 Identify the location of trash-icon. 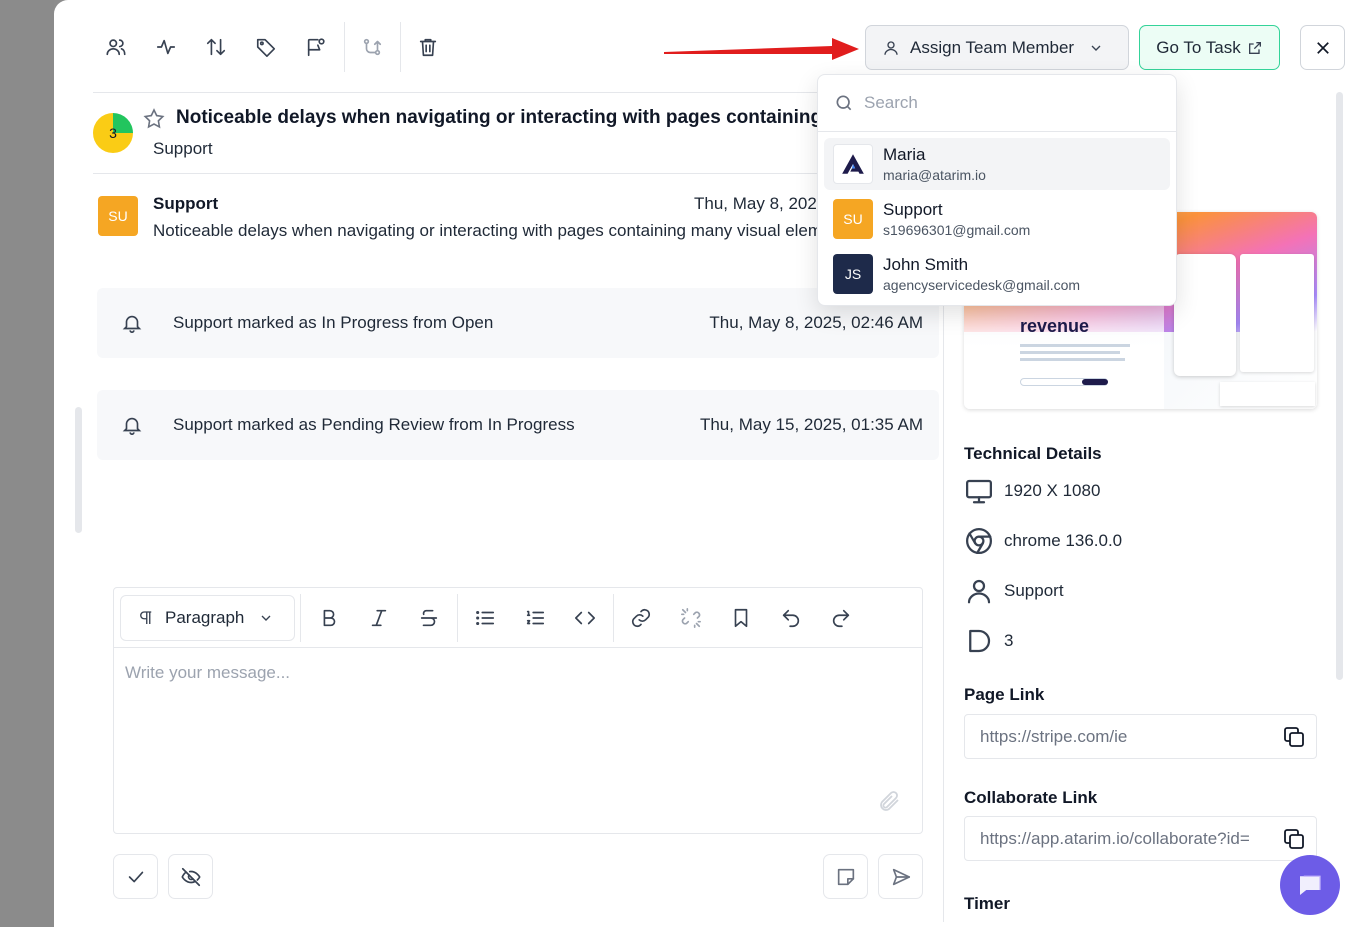
(428, 47).